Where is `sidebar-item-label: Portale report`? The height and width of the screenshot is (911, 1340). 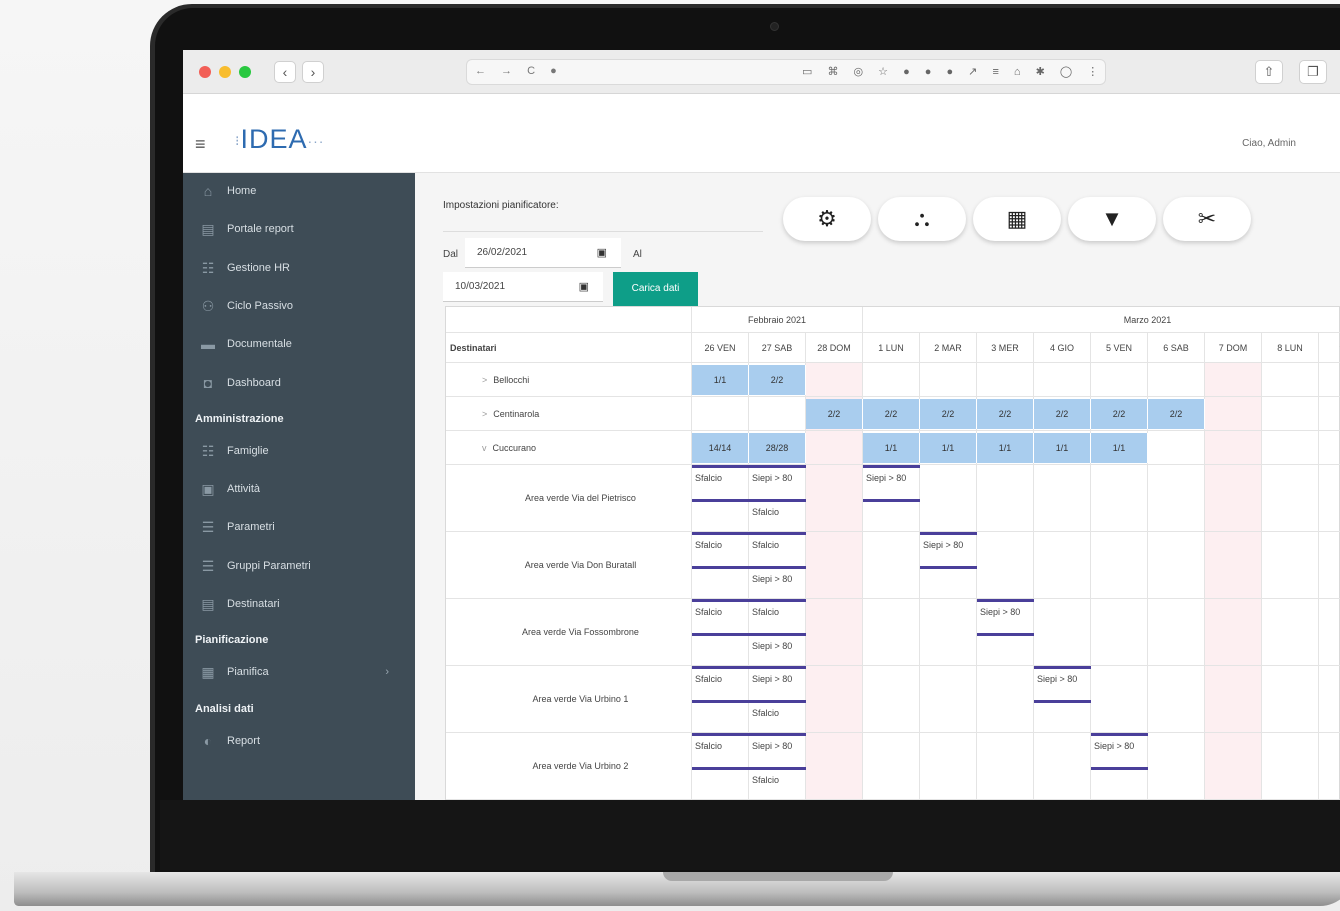 sidebar-item-label: Portale report is located at coordinates (260, 229).